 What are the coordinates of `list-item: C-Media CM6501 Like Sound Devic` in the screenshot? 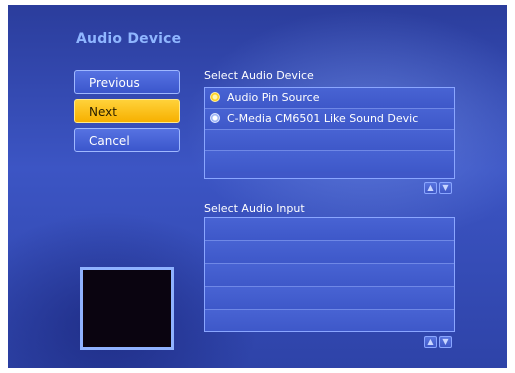 It's located at (329, 119).